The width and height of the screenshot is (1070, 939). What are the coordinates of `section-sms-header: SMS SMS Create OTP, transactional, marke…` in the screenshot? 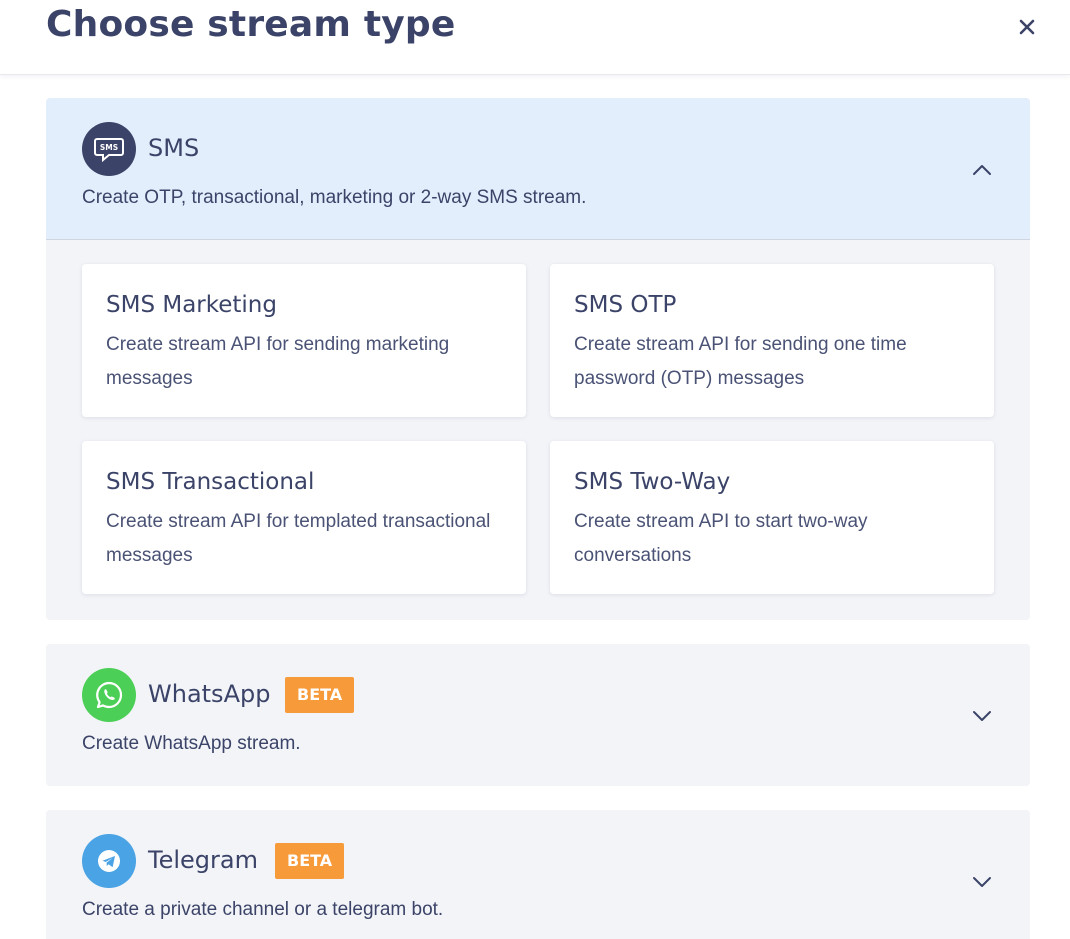 It's located at (538, 169).